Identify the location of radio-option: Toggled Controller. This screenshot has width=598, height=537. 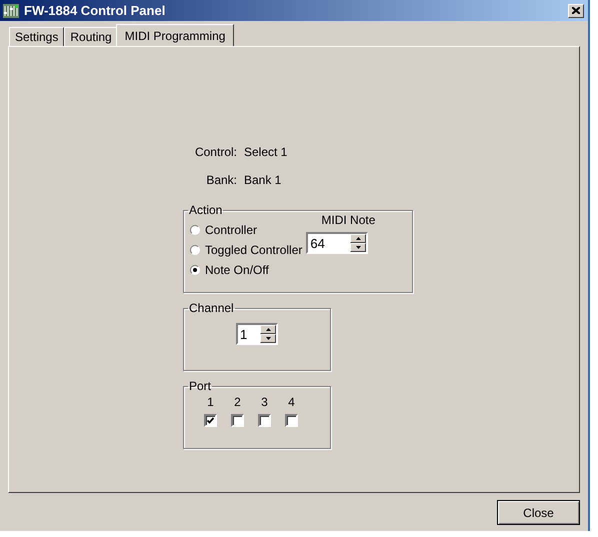
(246, 249).